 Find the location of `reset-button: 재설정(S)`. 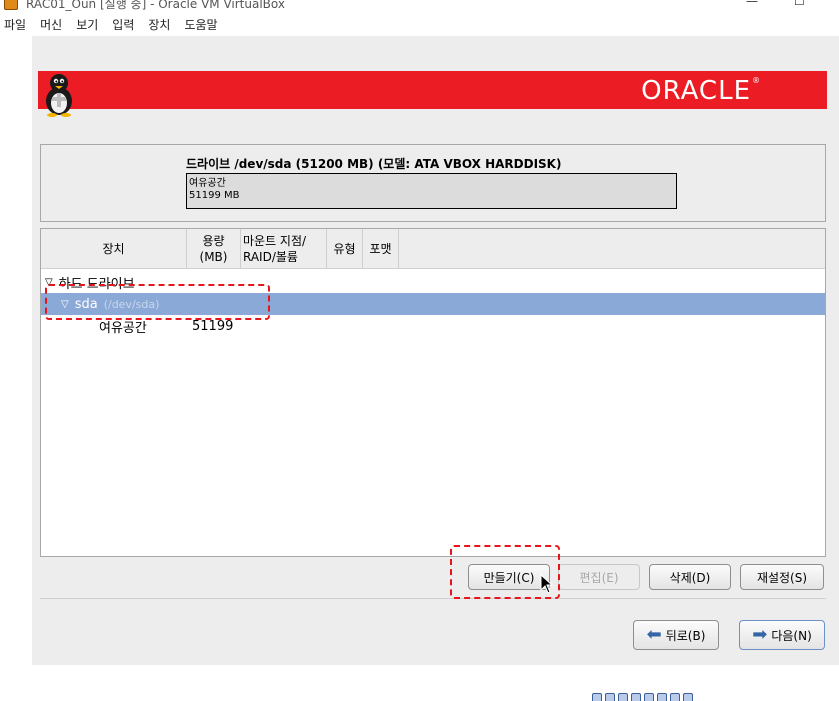

reset-button: 재설정(S) is located at coordinates (782, 577).